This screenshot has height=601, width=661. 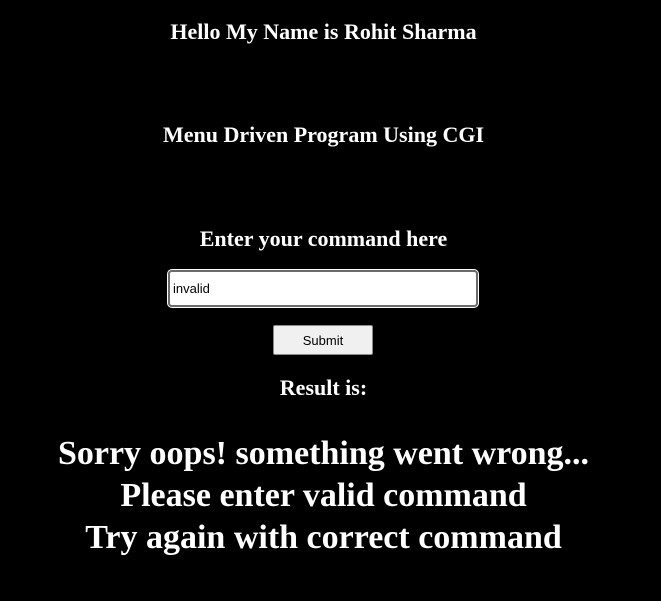 I want to click on program-title: Menu Driven Program Using CGI, so click(x=323, y=134).